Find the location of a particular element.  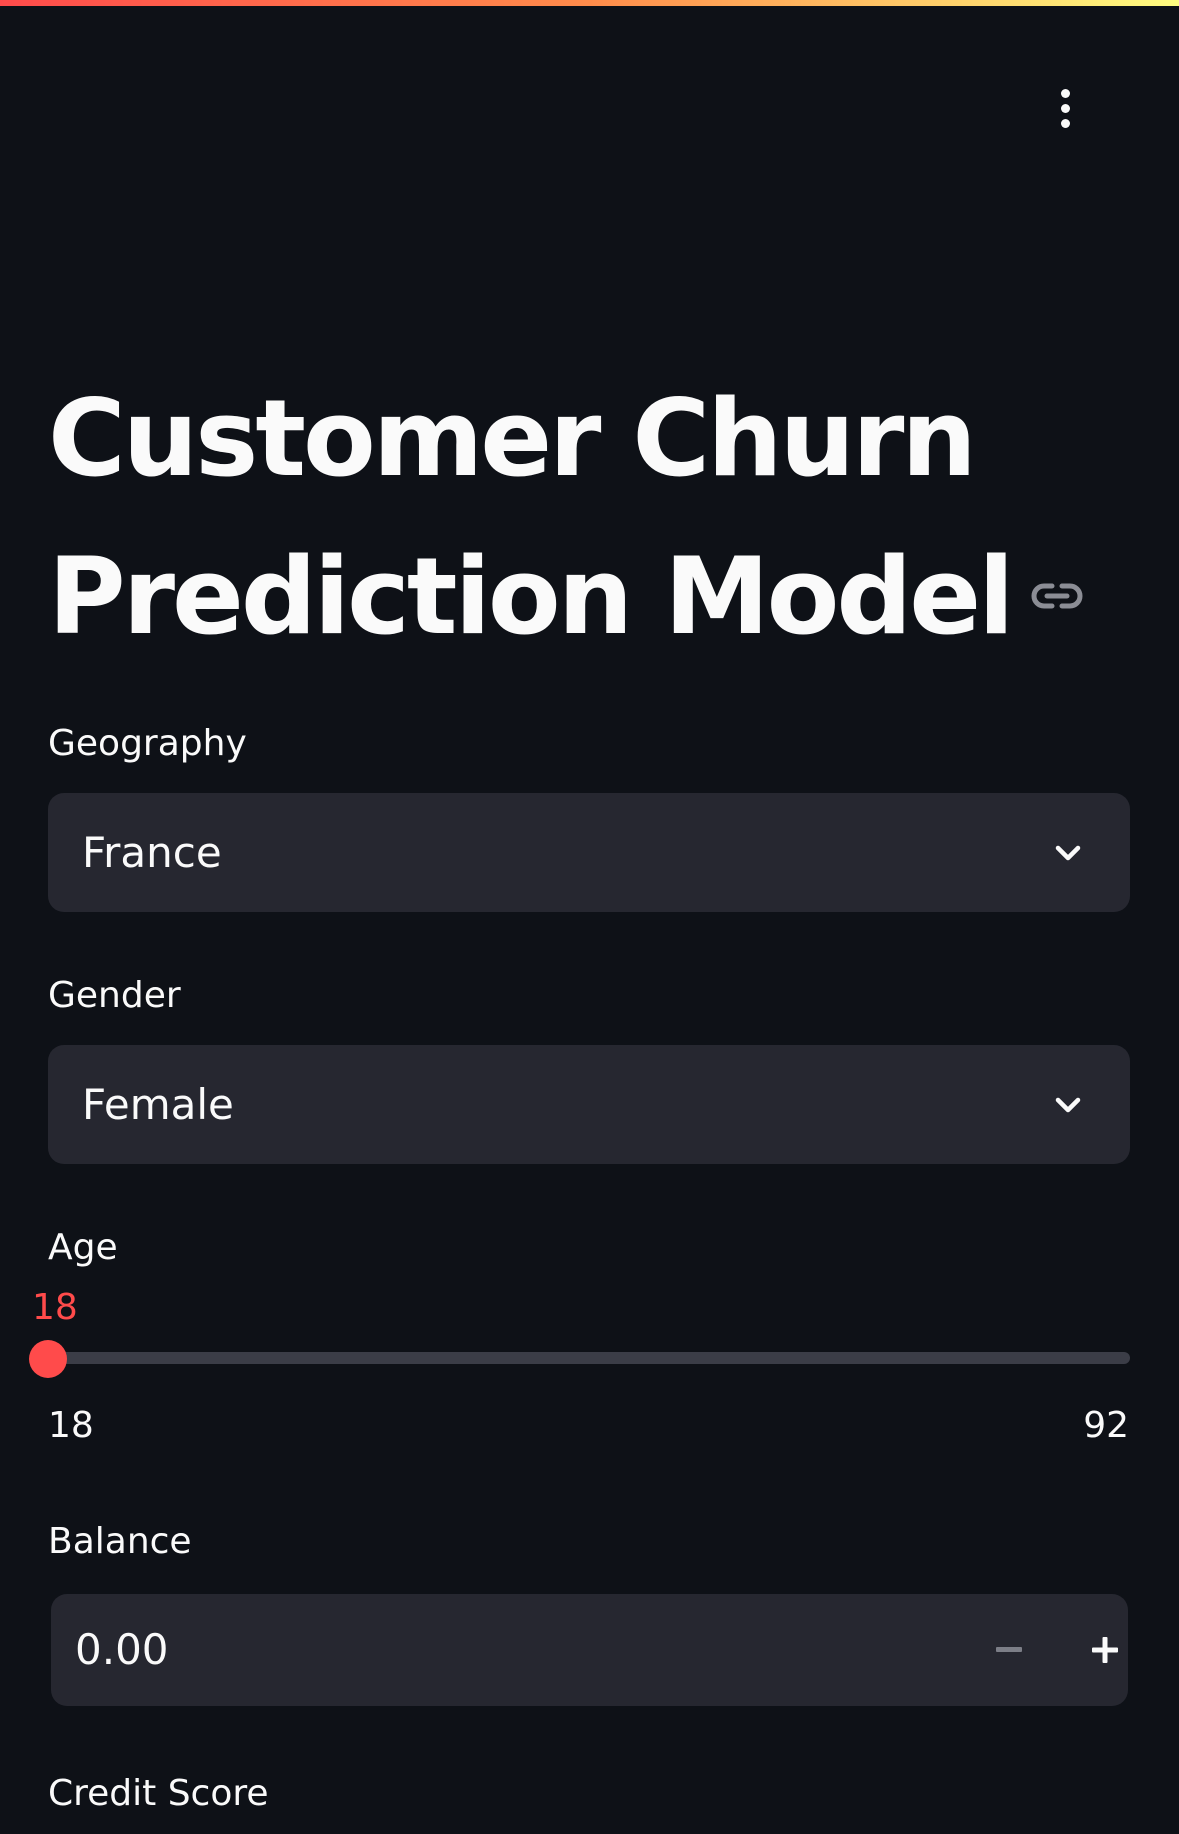

balance-label: Balance is located at coordinates (120, 1541).